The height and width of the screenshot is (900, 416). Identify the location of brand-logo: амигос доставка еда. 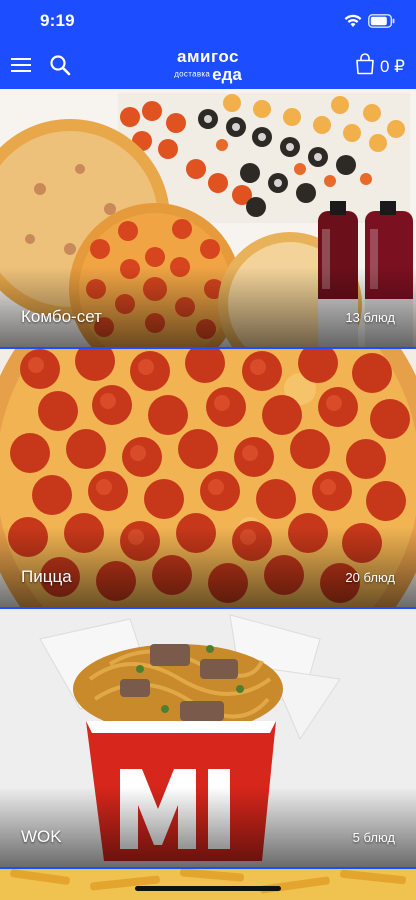
(208, 66).